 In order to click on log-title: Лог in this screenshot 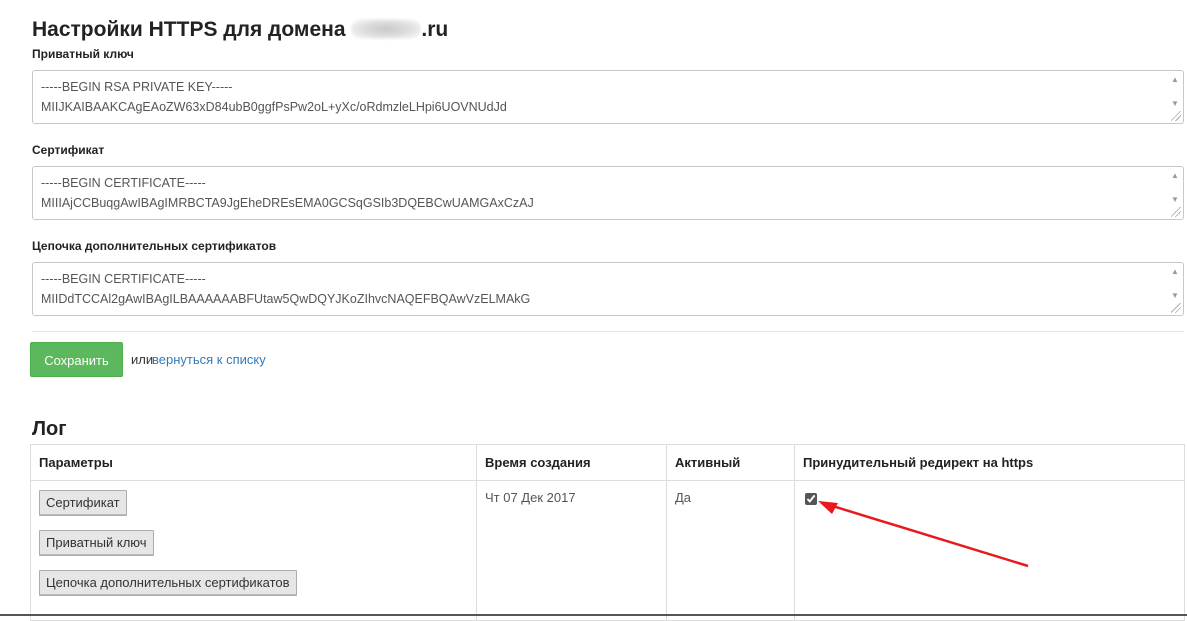, I will do `click(49, 429)`.